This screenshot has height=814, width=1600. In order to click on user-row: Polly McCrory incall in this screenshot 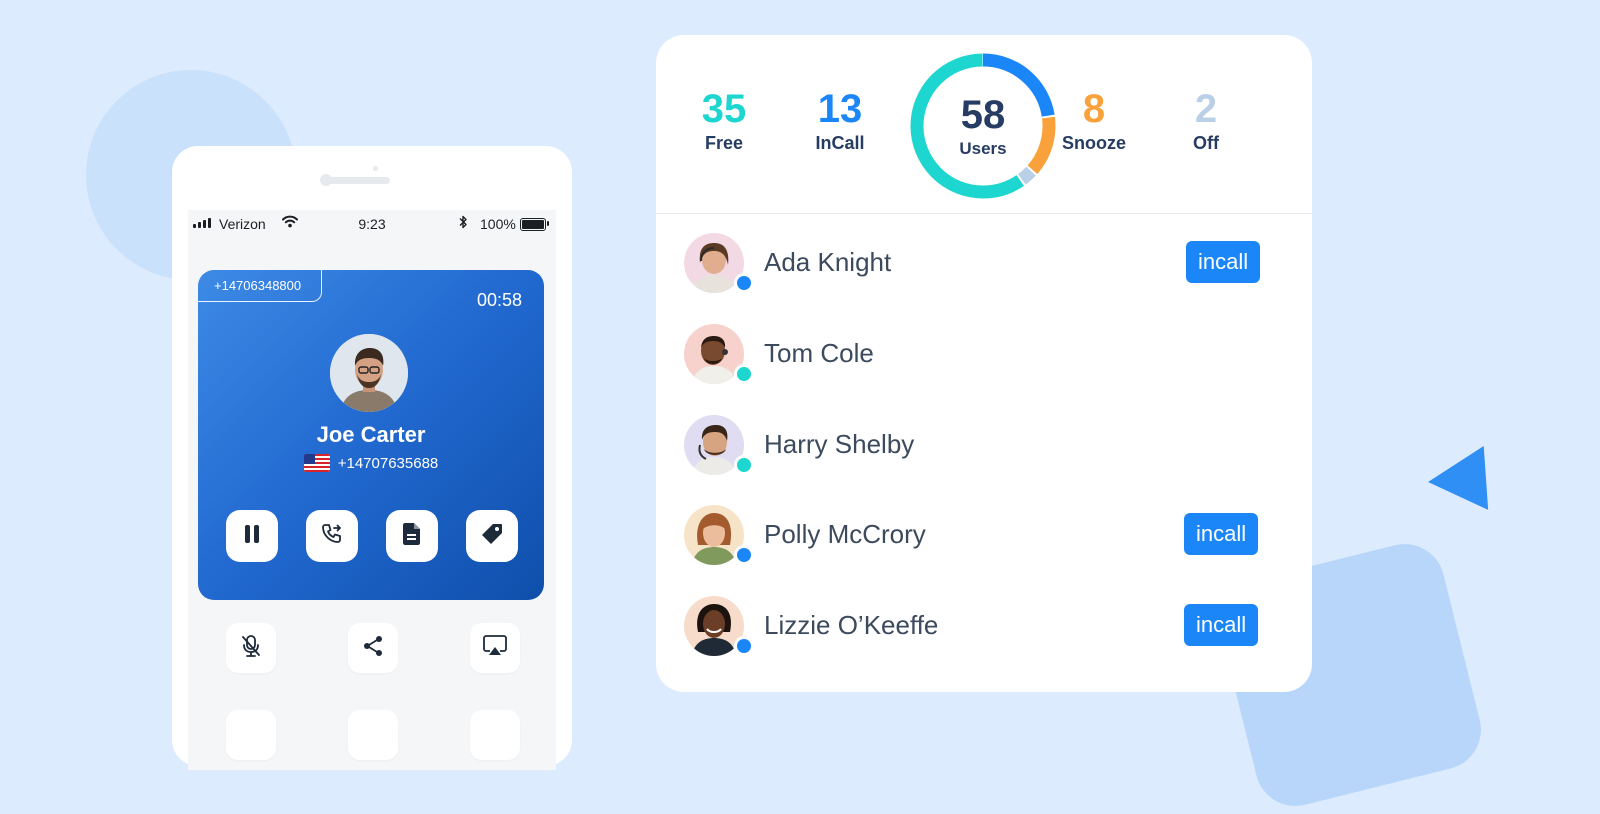, I will do `click(984, 541)`.